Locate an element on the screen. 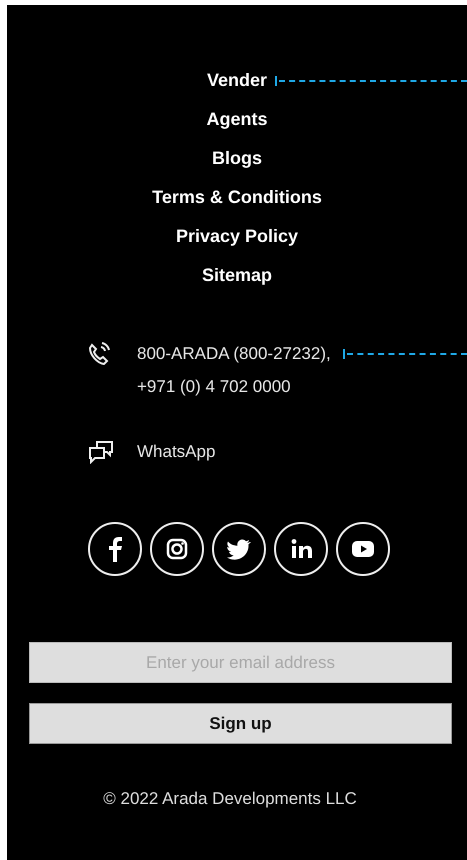 The height and width of the screenshot is (860, 467). footer-link: Sitemap is located at coordinates (237, 275).